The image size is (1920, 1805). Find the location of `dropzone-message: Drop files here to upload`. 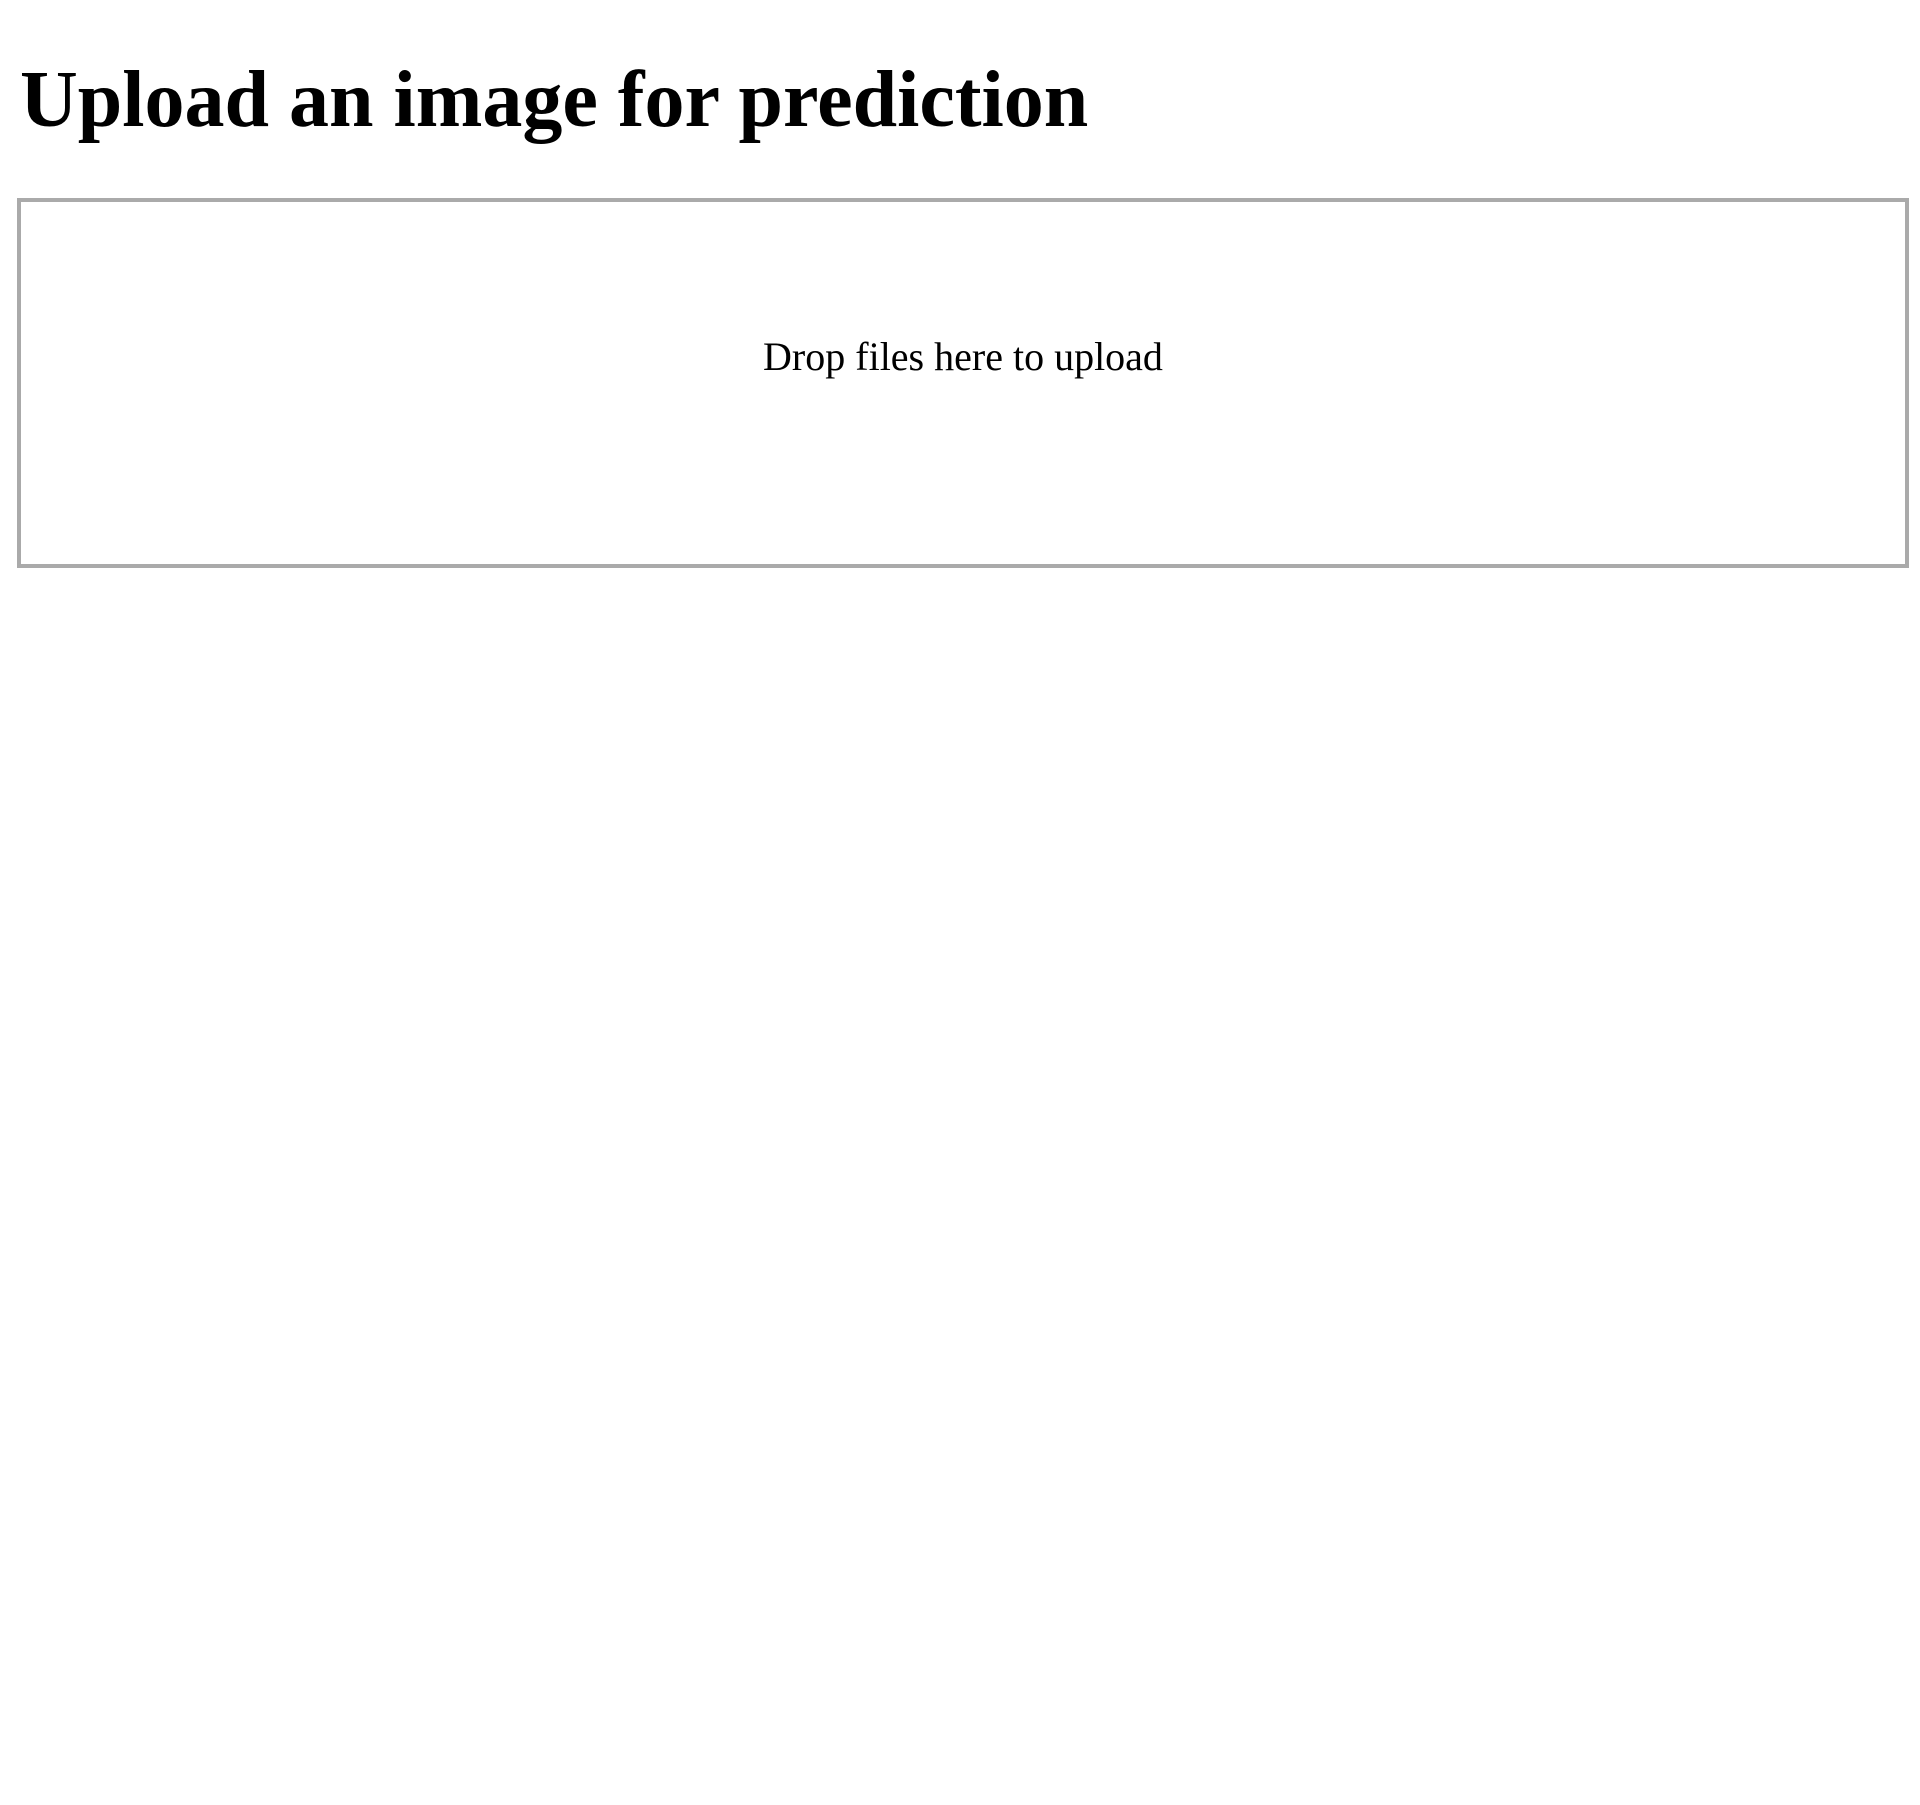

dropzone-message: Drop files here to upload is located at coordinates (963, 356).